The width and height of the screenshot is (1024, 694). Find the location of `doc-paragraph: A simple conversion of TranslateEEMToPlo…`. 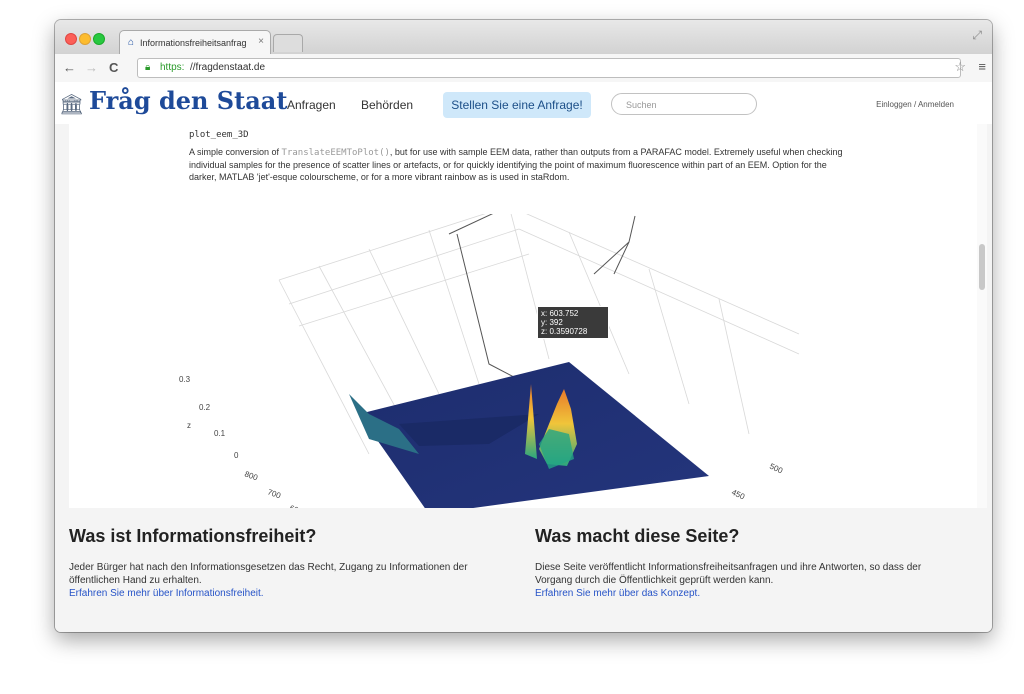

doc-paragraph: A simple conversion of TranslateEEMToPlo… is located at coordinates (516, 164).